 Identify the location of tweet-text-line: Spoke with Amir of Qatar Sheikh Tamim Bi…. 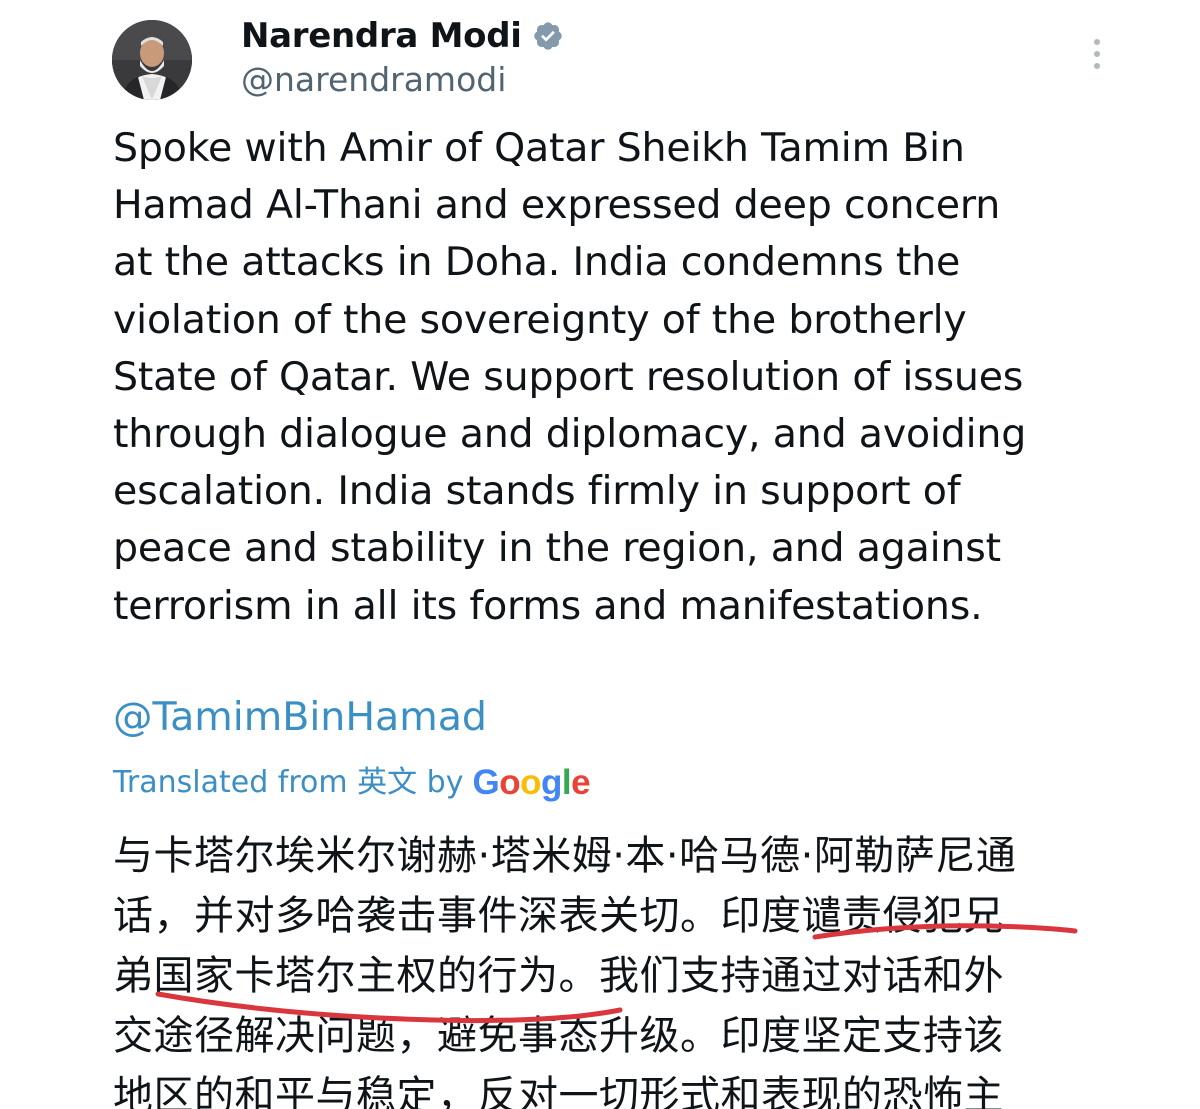
(539, 148).